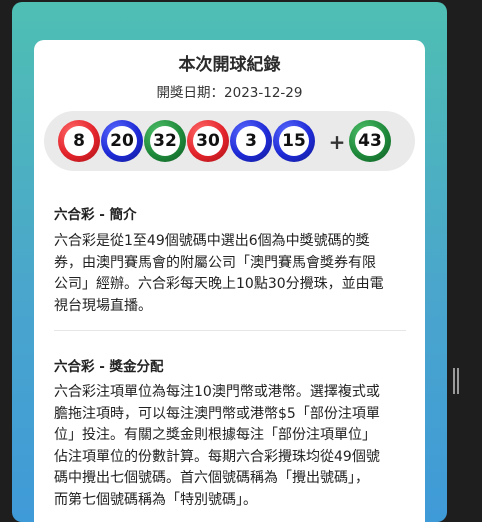  What do you see at coordinates (215, 435) in the screenshot?
I see `text-line: 位」投注。有關之獎金則根據每注「部份注項單位」` at bounding box center [215, 435].